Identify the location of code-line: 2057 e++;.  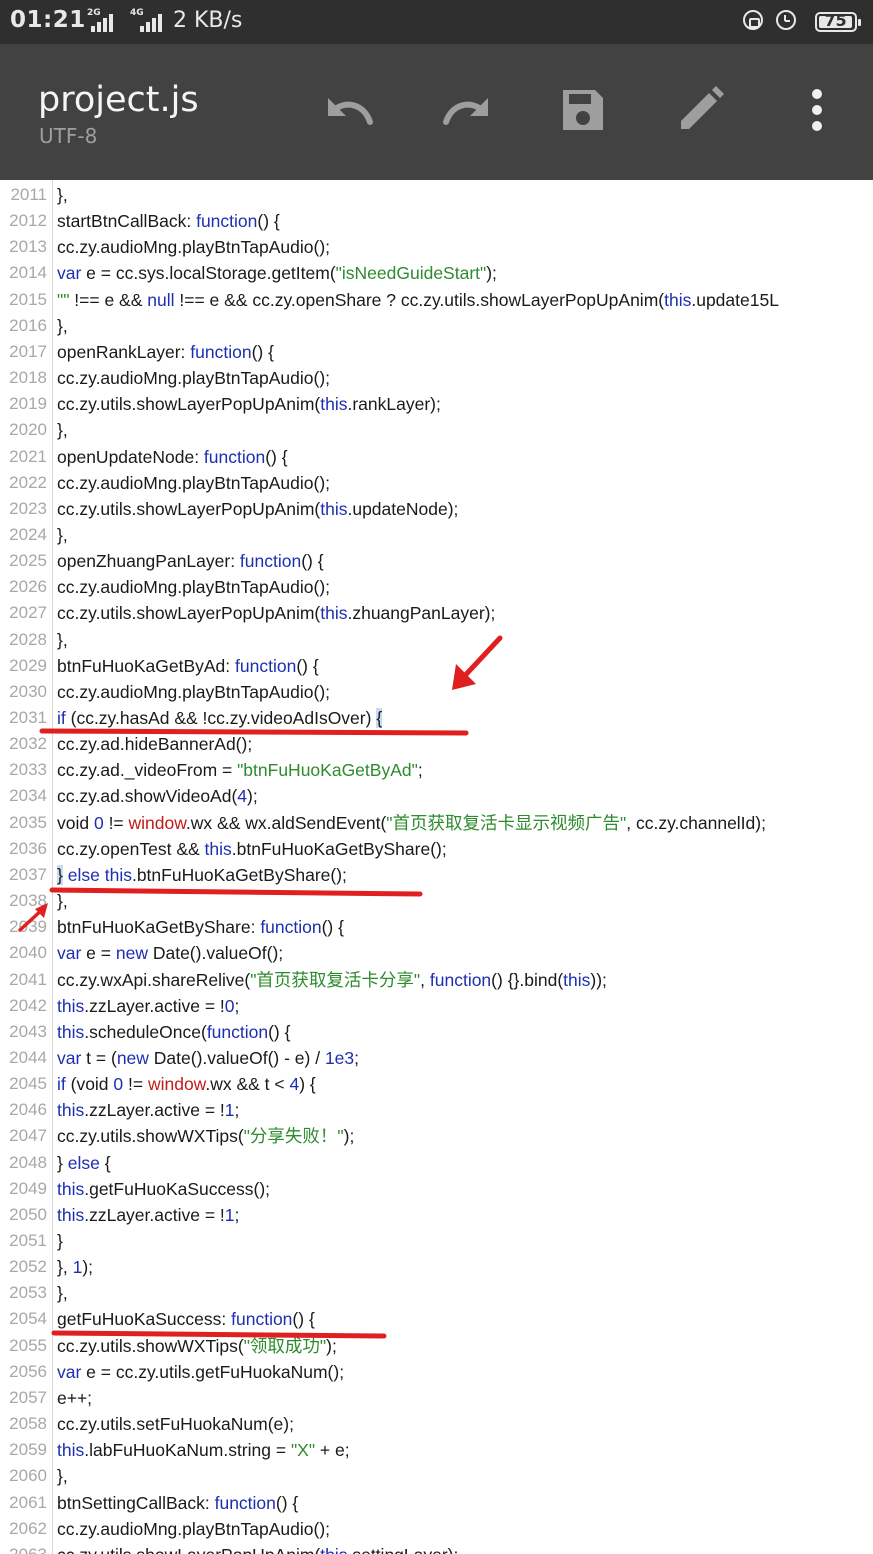
(436, 1398).